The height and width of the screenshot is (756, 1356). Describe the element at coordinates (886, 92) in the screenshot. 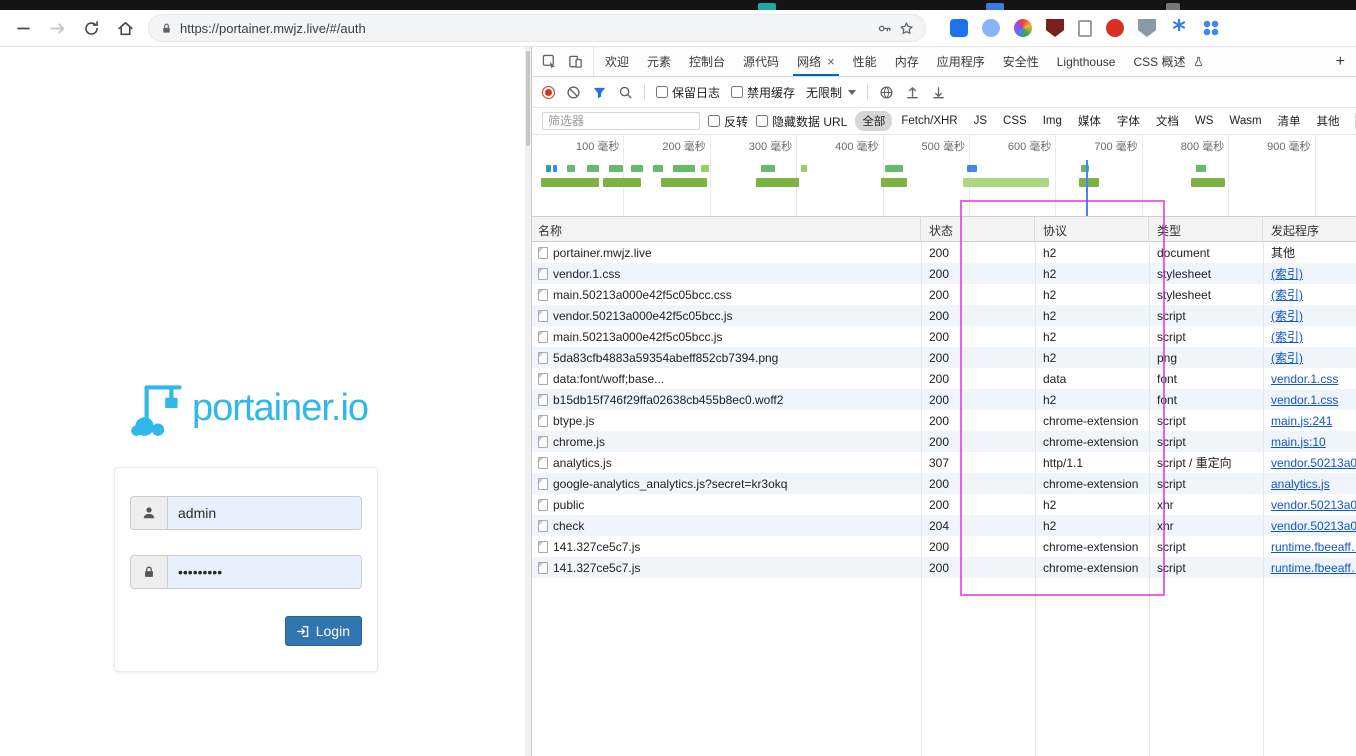

I see `network-conditions-icon` at that location.